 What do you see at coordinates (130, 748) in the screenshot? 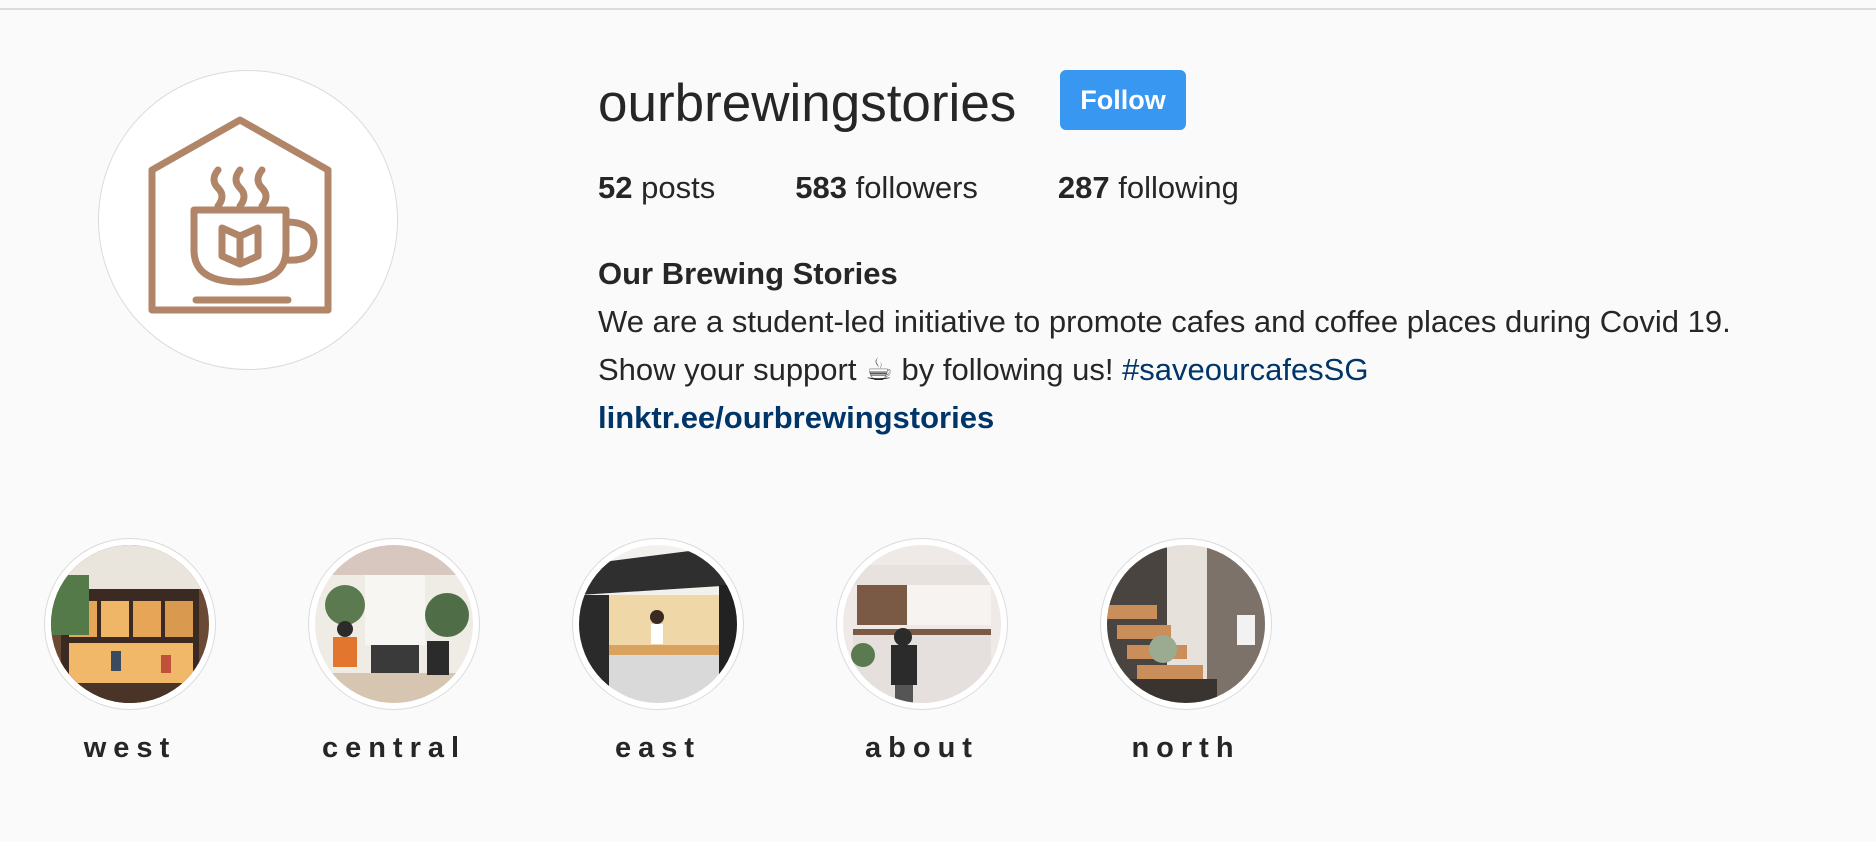
I see `highlight-label: west` at bounding box center [130, 748].